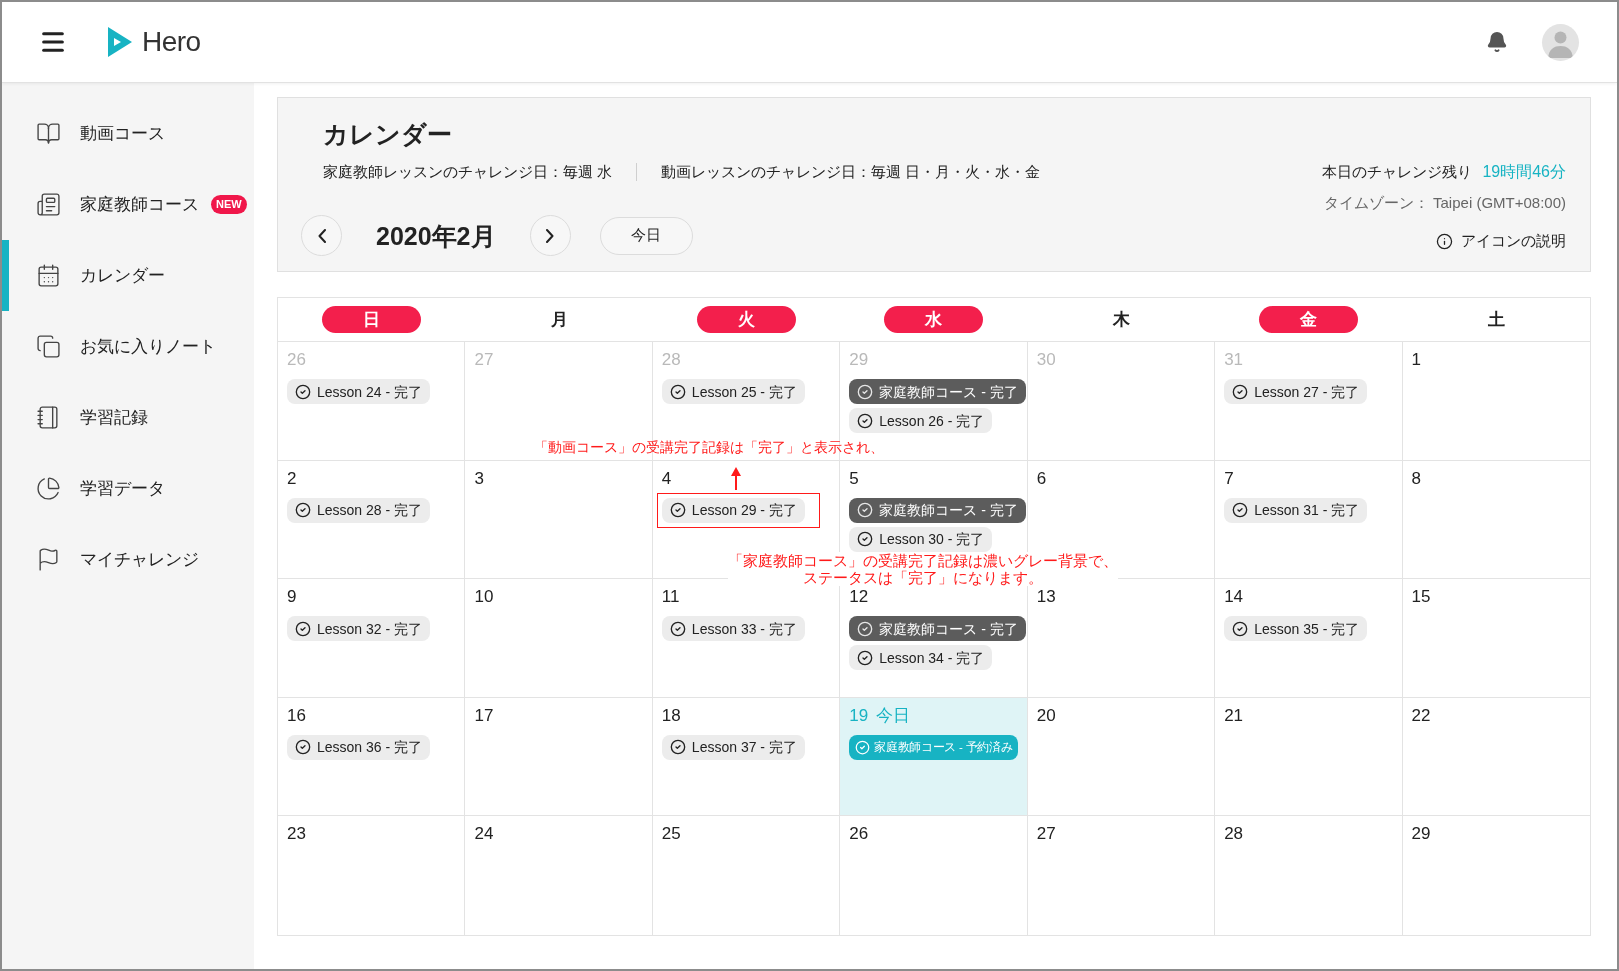 The height and width of the screenshot is (971, 1619). I want to click on day-number: 20, so click(1046, 715).